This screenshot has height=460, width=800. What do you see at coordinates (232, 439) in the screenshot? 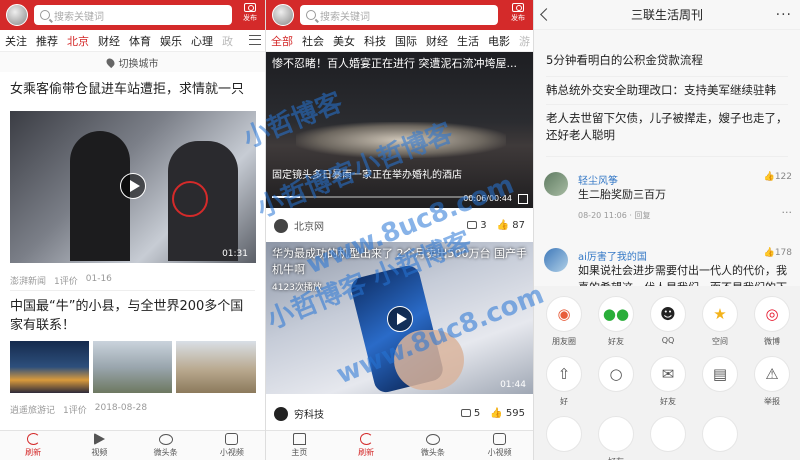
I see `mini-video-icon` at bounding box center [232, 439].